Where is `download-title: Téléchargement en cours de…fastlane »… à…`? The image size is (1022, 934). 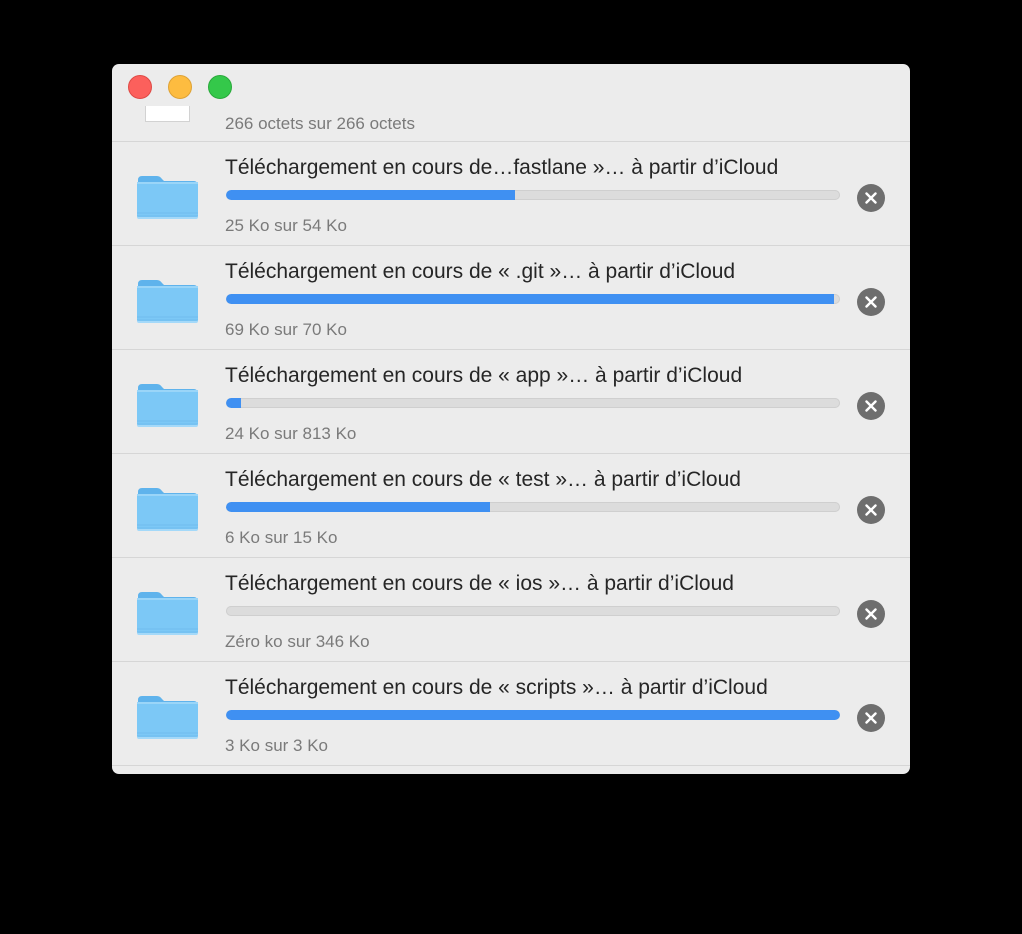
download-title: Téléchargement en cours de…fastlane »… à… is located at coordinates (502, 167).